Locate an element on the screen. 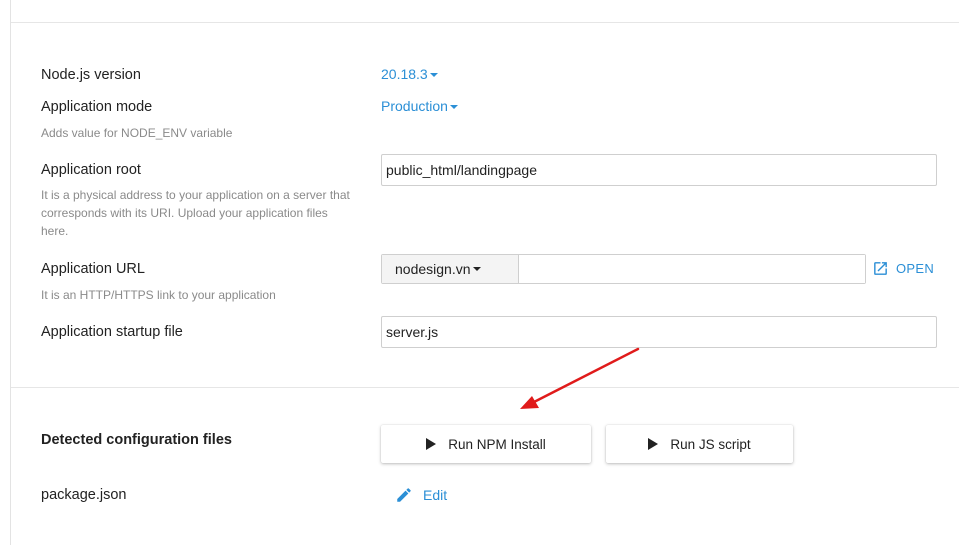  run-npm-install-button: Run NPM Install is located at coordinates (486, 444).